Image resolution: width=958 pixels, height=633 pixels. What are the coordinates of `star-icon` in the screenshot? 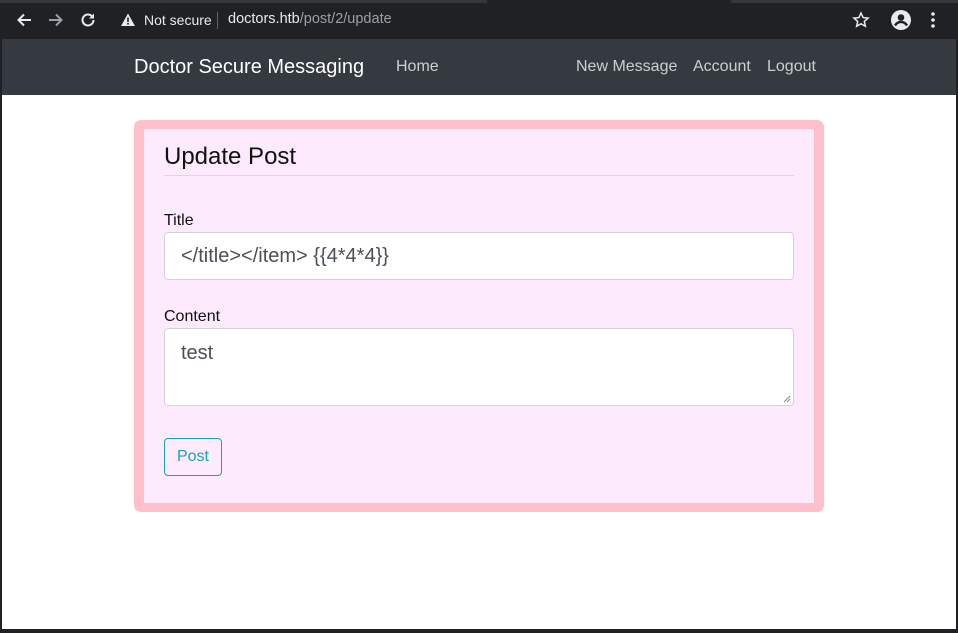 It's located at (861, 19).